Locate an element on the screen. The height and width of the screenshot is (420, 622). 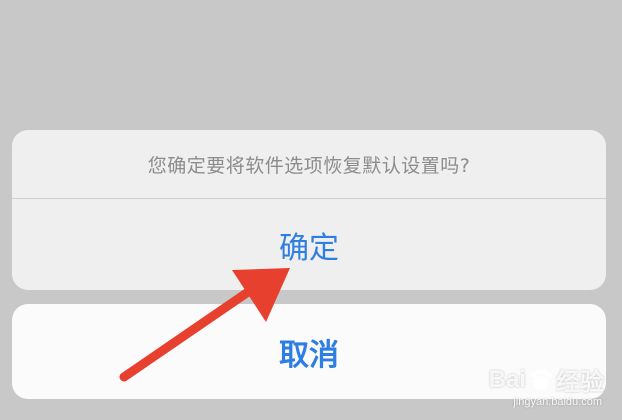
watermark-brand-left: Bai is located at coordinates (507, 379).